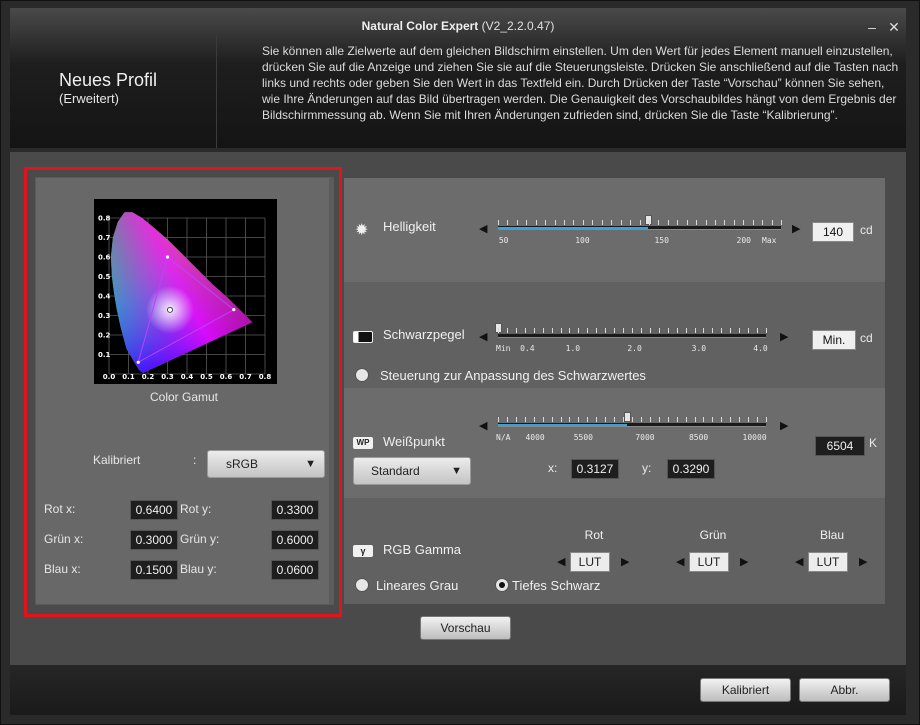 The height and width of the screenshot is (725, 920). I want to click on gamma-blue-header: Blau, so click(832, 535).